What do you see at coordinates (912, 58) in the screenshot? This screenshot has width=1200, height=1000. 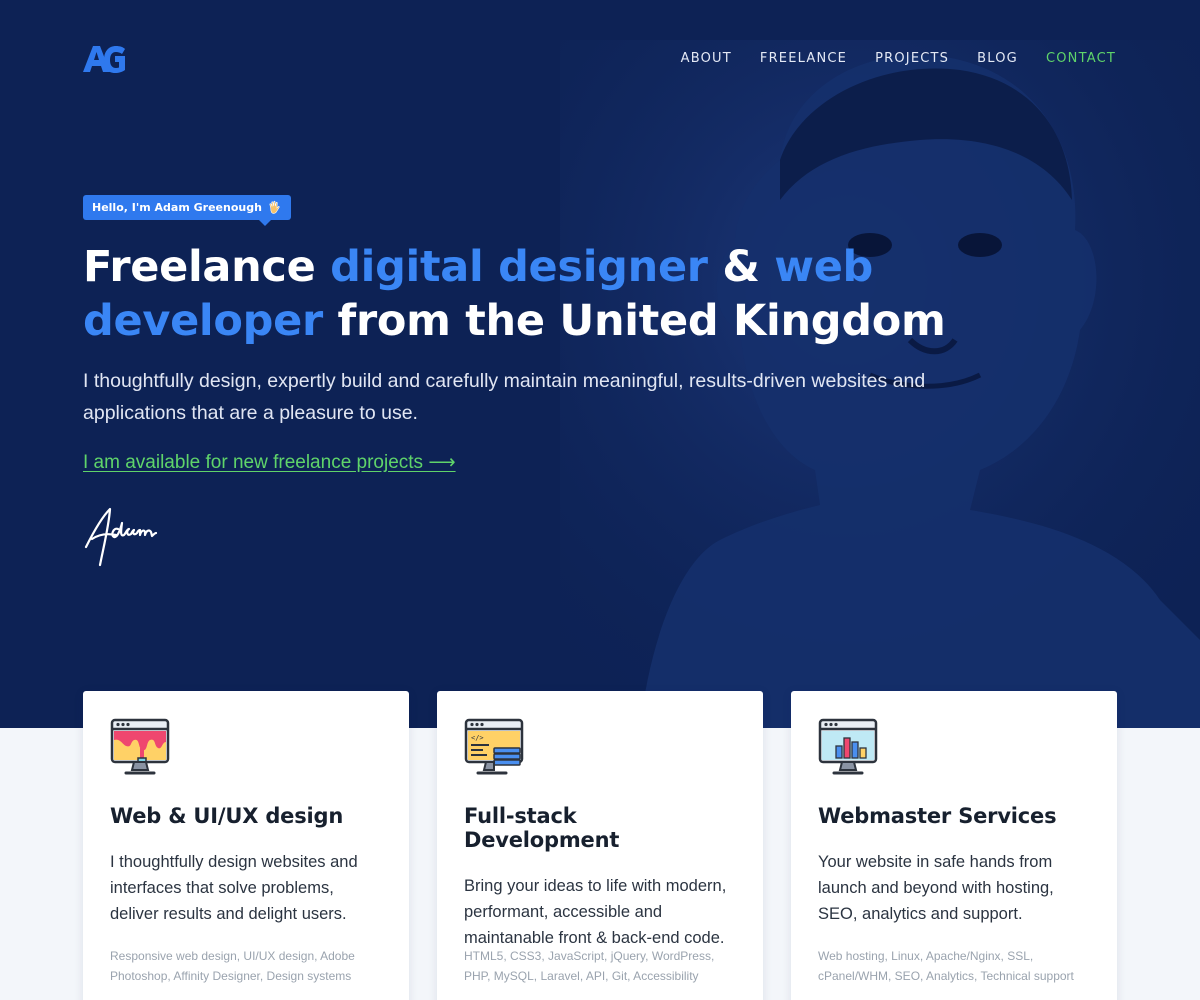 I see `nav-projects: PROJECTS` at bounding box center [912, 58].